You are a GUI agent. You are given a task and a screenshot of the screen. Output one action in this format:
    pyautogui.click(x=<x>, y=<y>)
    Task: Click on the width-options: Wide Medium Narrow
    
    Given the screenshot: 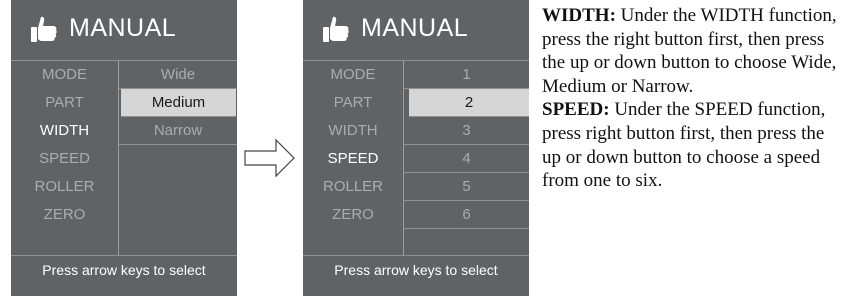 What is the action you would take?
    pyautogui.click(x=178, y=103)
    